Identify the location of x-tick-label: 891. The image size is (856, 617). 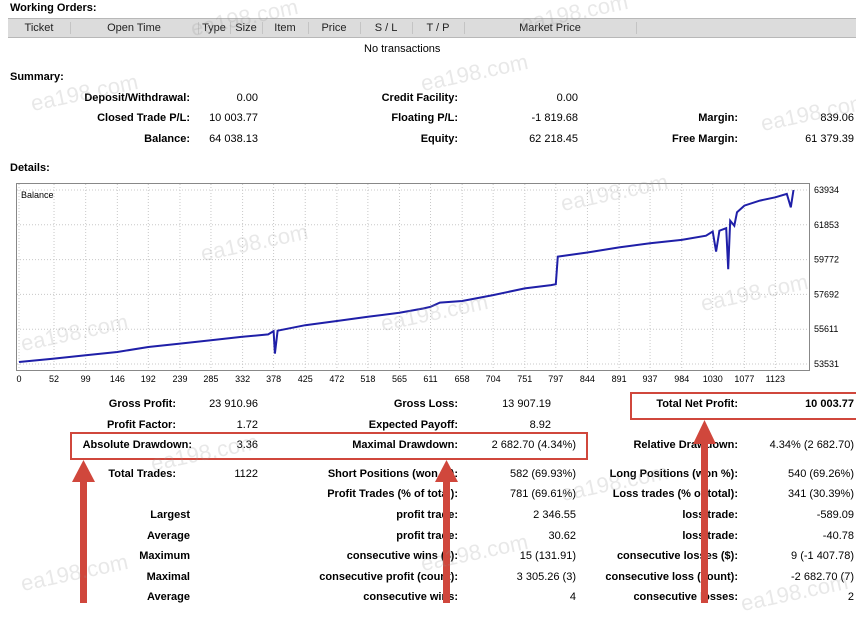
(619, 379).